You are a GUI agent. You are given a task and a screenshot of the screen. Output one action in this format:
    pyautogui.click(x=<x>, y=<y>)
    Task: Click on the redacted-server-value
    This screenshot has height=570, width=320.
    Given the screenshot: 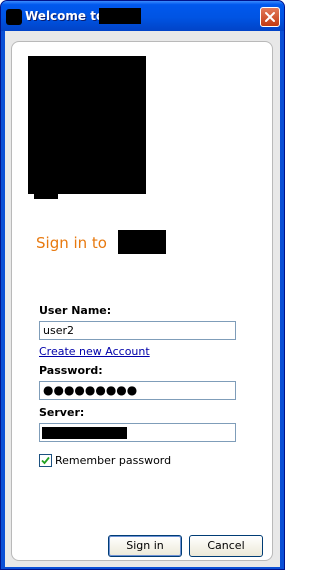 What is the action you would take?
    pyautogui.click(x=84, y=433)
    